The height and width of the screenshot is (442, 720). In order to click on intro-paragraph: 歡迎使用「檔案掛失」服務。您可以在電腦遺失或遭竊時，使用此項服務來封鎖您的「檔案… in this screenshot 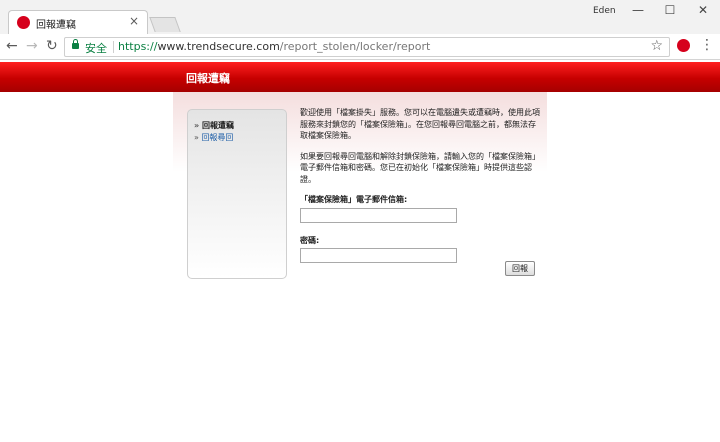, I will do `click(420, 124)`.